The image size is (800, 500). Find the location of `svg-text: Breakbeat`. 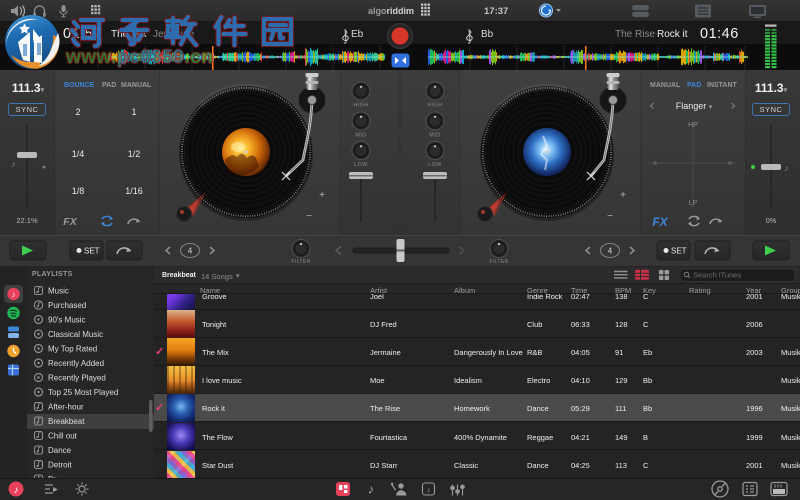

svg-text: Breakbeat is located at coordinates (66, 421).